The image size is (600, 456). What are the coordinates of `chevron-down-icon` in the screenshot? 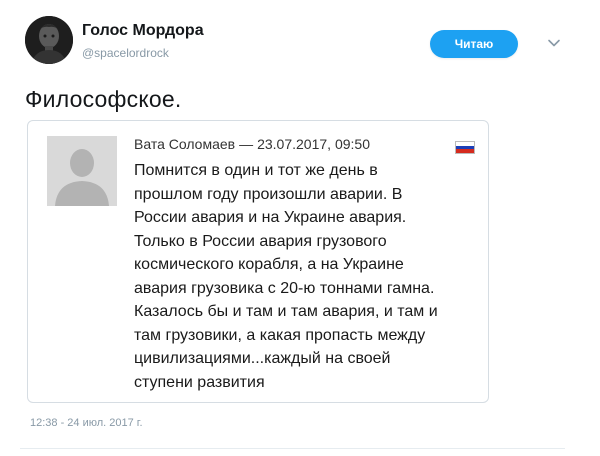 It's located at (554, 43).